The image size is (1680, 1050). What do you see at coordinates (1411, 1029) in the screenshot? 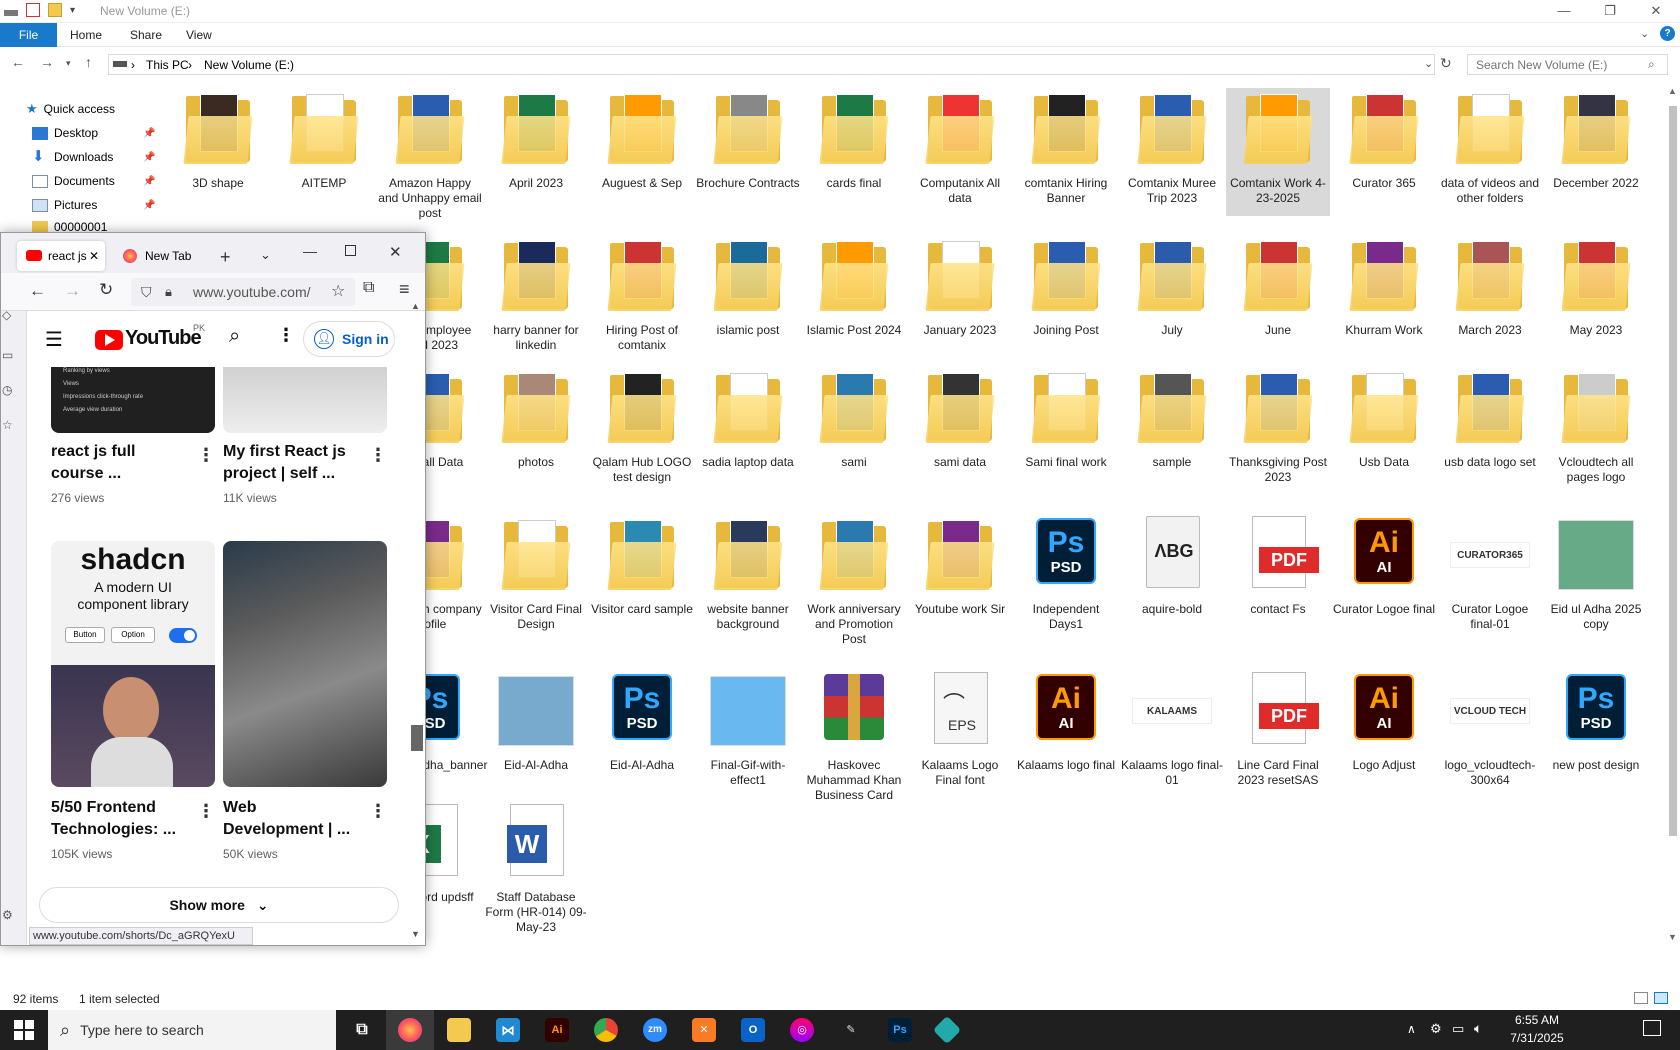
I see `show-hidden-icons: ∧` at bounding box center [1411, 1029].